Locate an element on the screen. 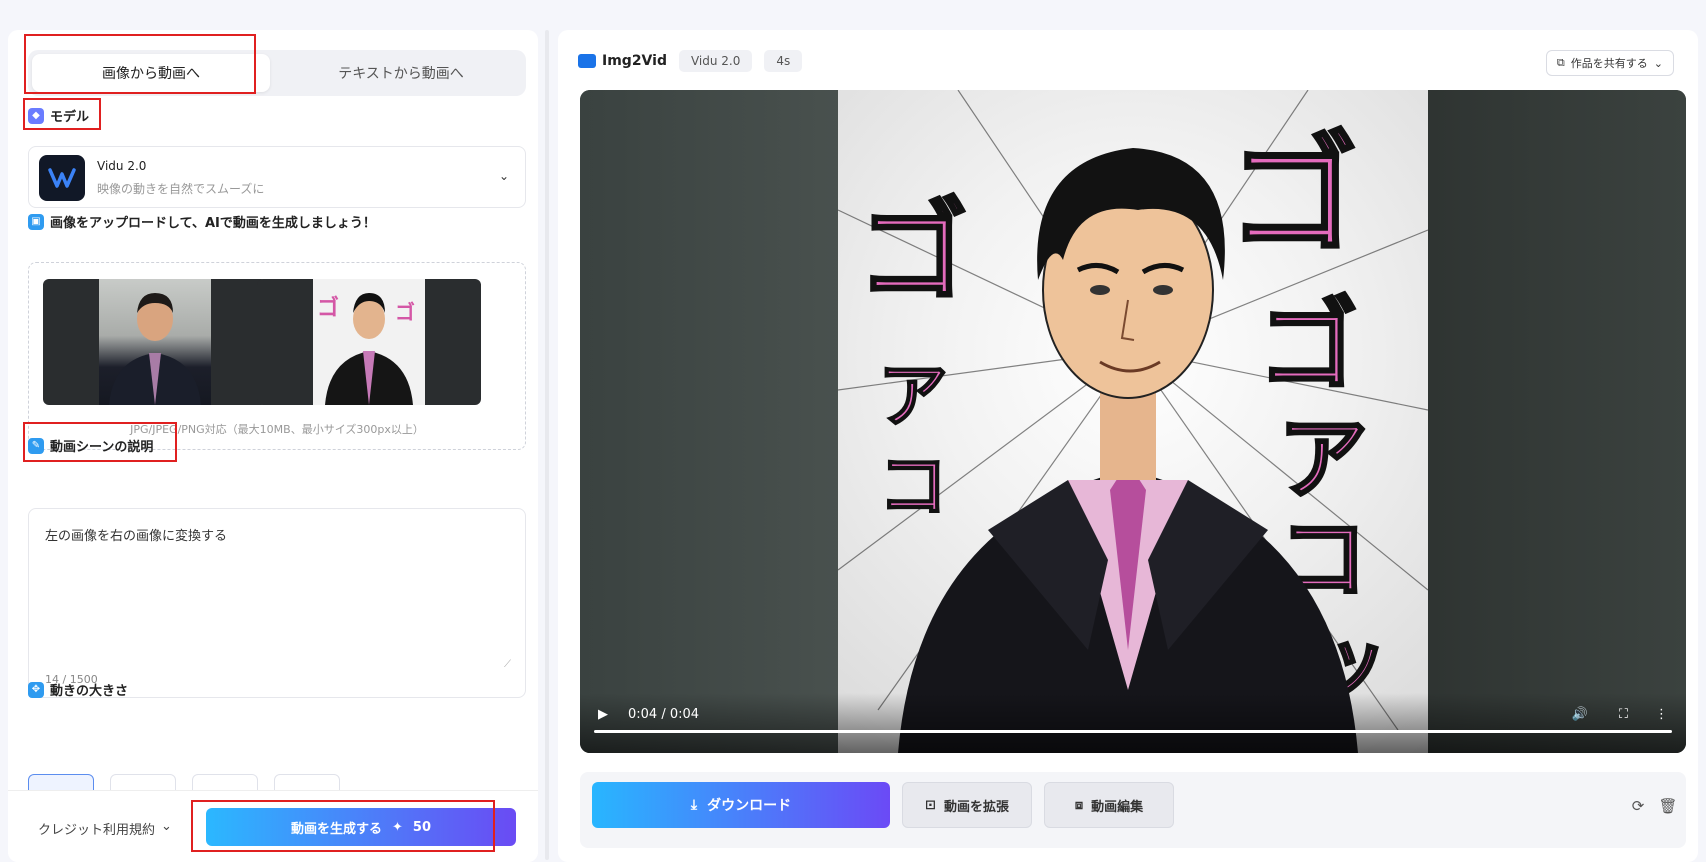 The height and width of the screenshot is (862, 1706). refresh-icon: ⟳ is located at coordinates (1638, 806).